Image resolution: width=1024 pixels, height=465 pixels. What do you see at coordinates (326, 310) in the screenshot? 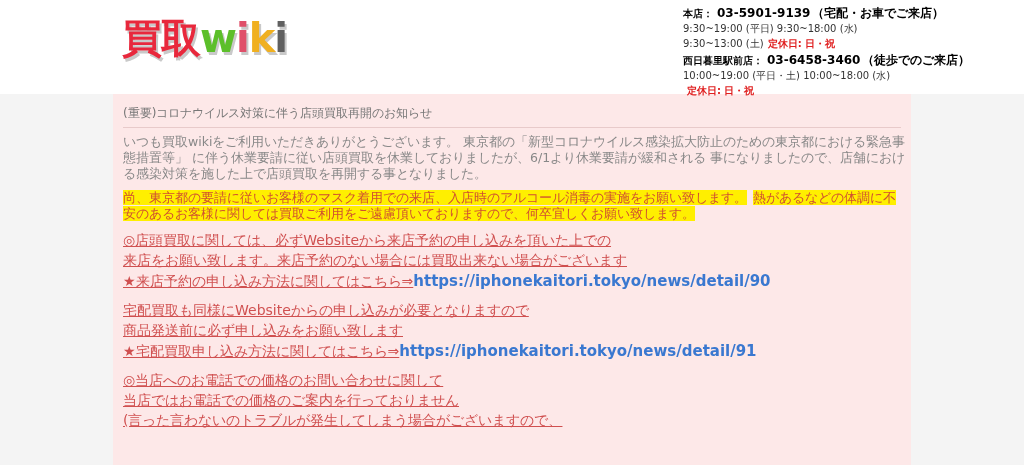
I see `notice-line: 宅配買取も同様にWebsiteからの申し込みが必要となりますので` at bounding box center [326, 310].